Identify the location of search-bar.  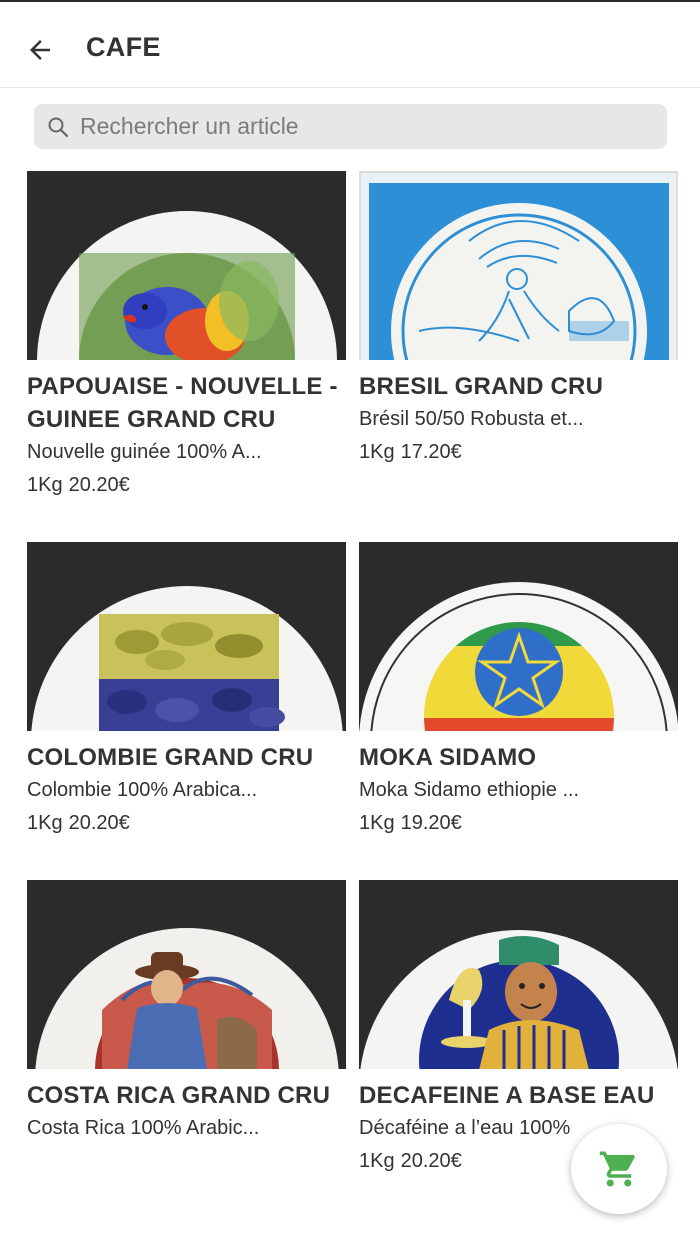
(350, 126).